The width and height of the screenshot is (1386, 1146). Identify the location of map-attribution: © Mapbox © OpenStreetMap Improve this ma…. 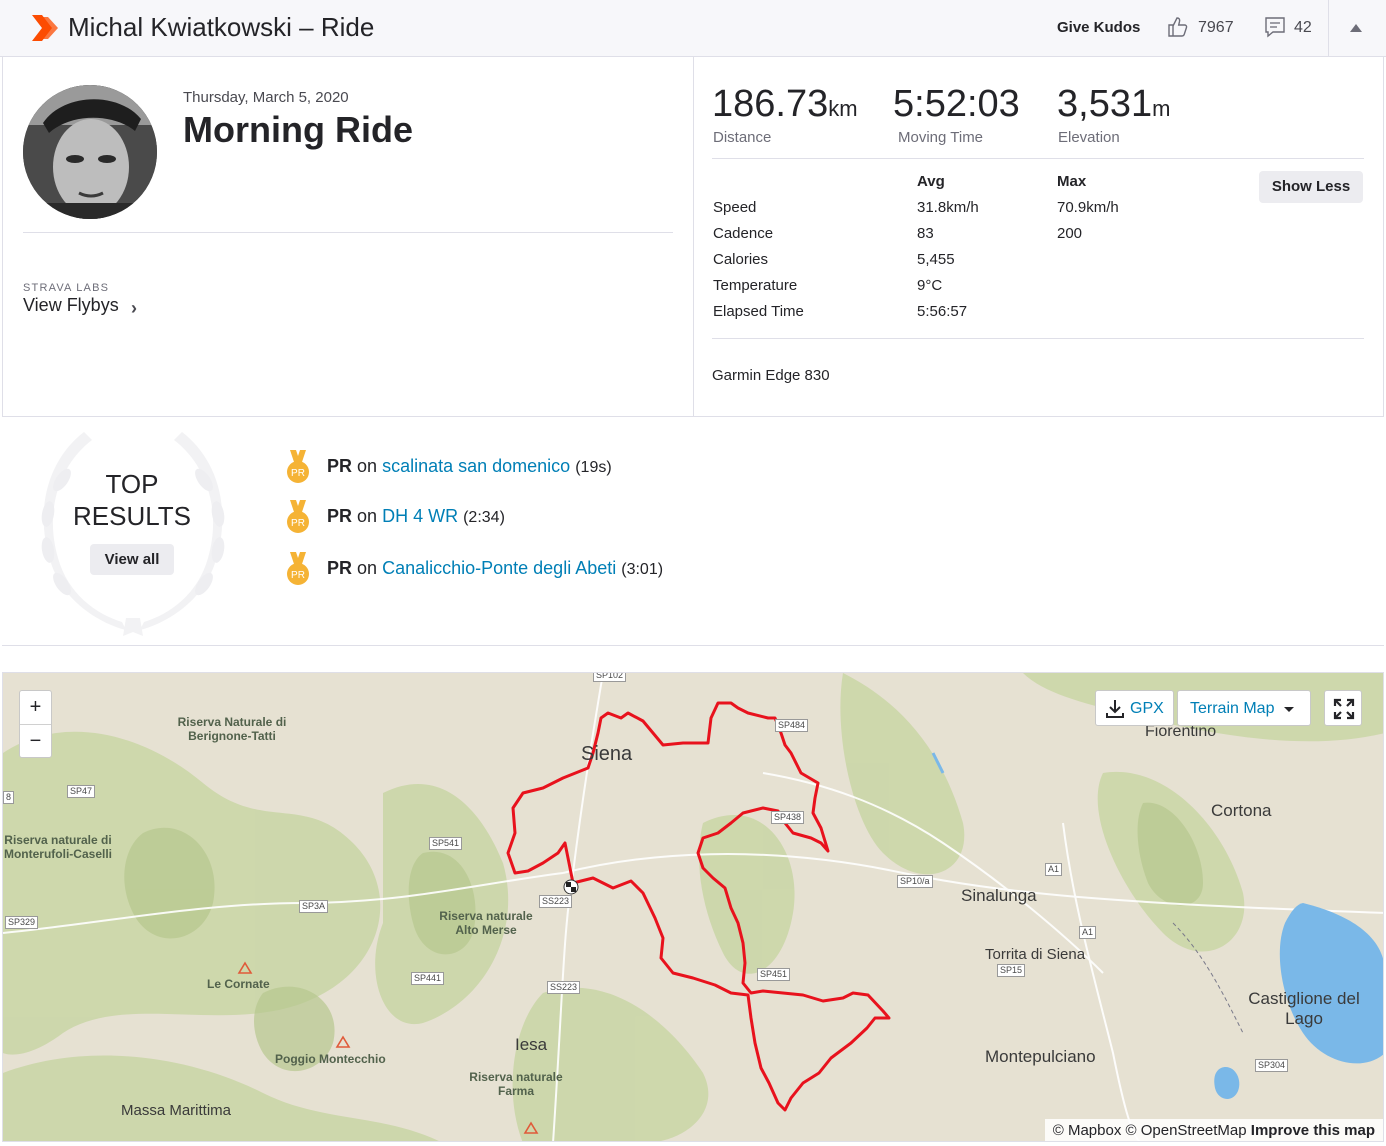
(1213, 1130).